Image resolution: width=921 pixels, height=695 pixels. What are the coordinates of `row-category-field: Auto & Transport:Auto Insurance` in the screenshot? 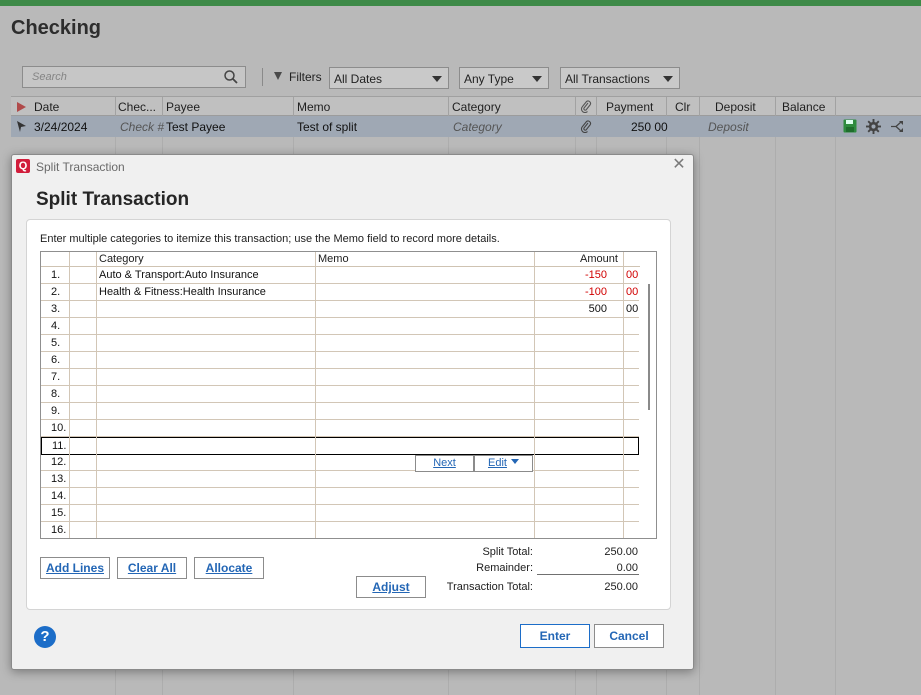 It's located at (179, 275).